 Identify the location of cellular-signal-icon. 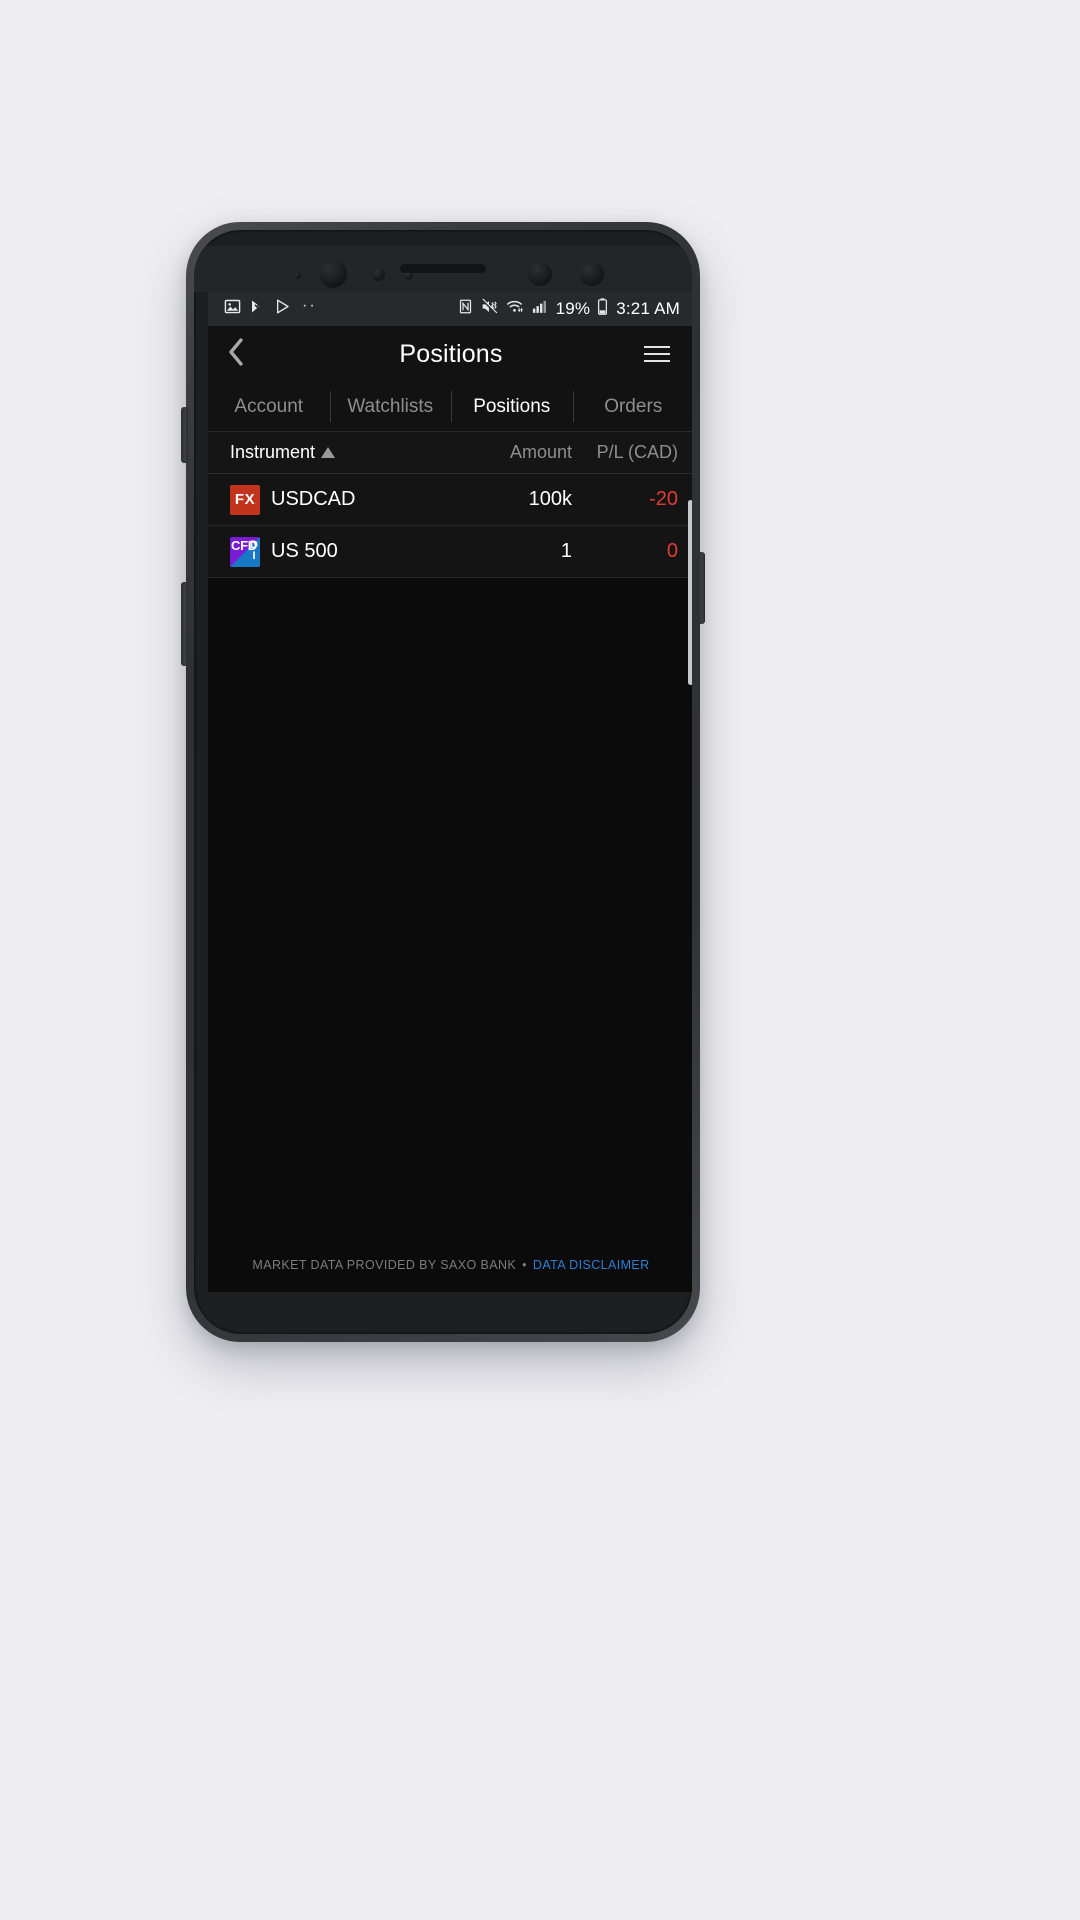
(540, 309).